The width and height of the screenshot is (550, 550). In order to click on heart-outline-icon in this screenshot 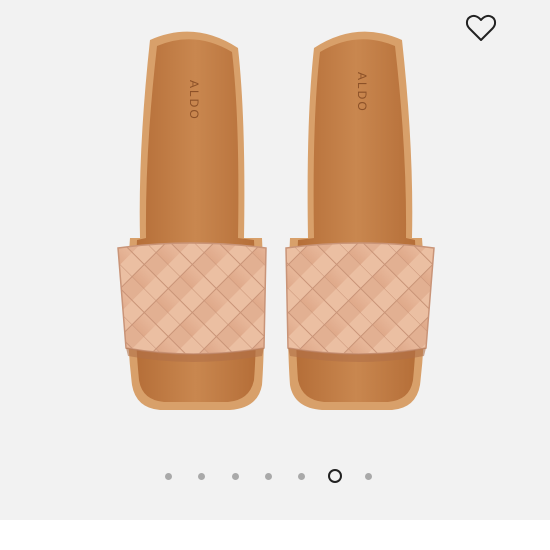, I will do `click(481, 27)`.